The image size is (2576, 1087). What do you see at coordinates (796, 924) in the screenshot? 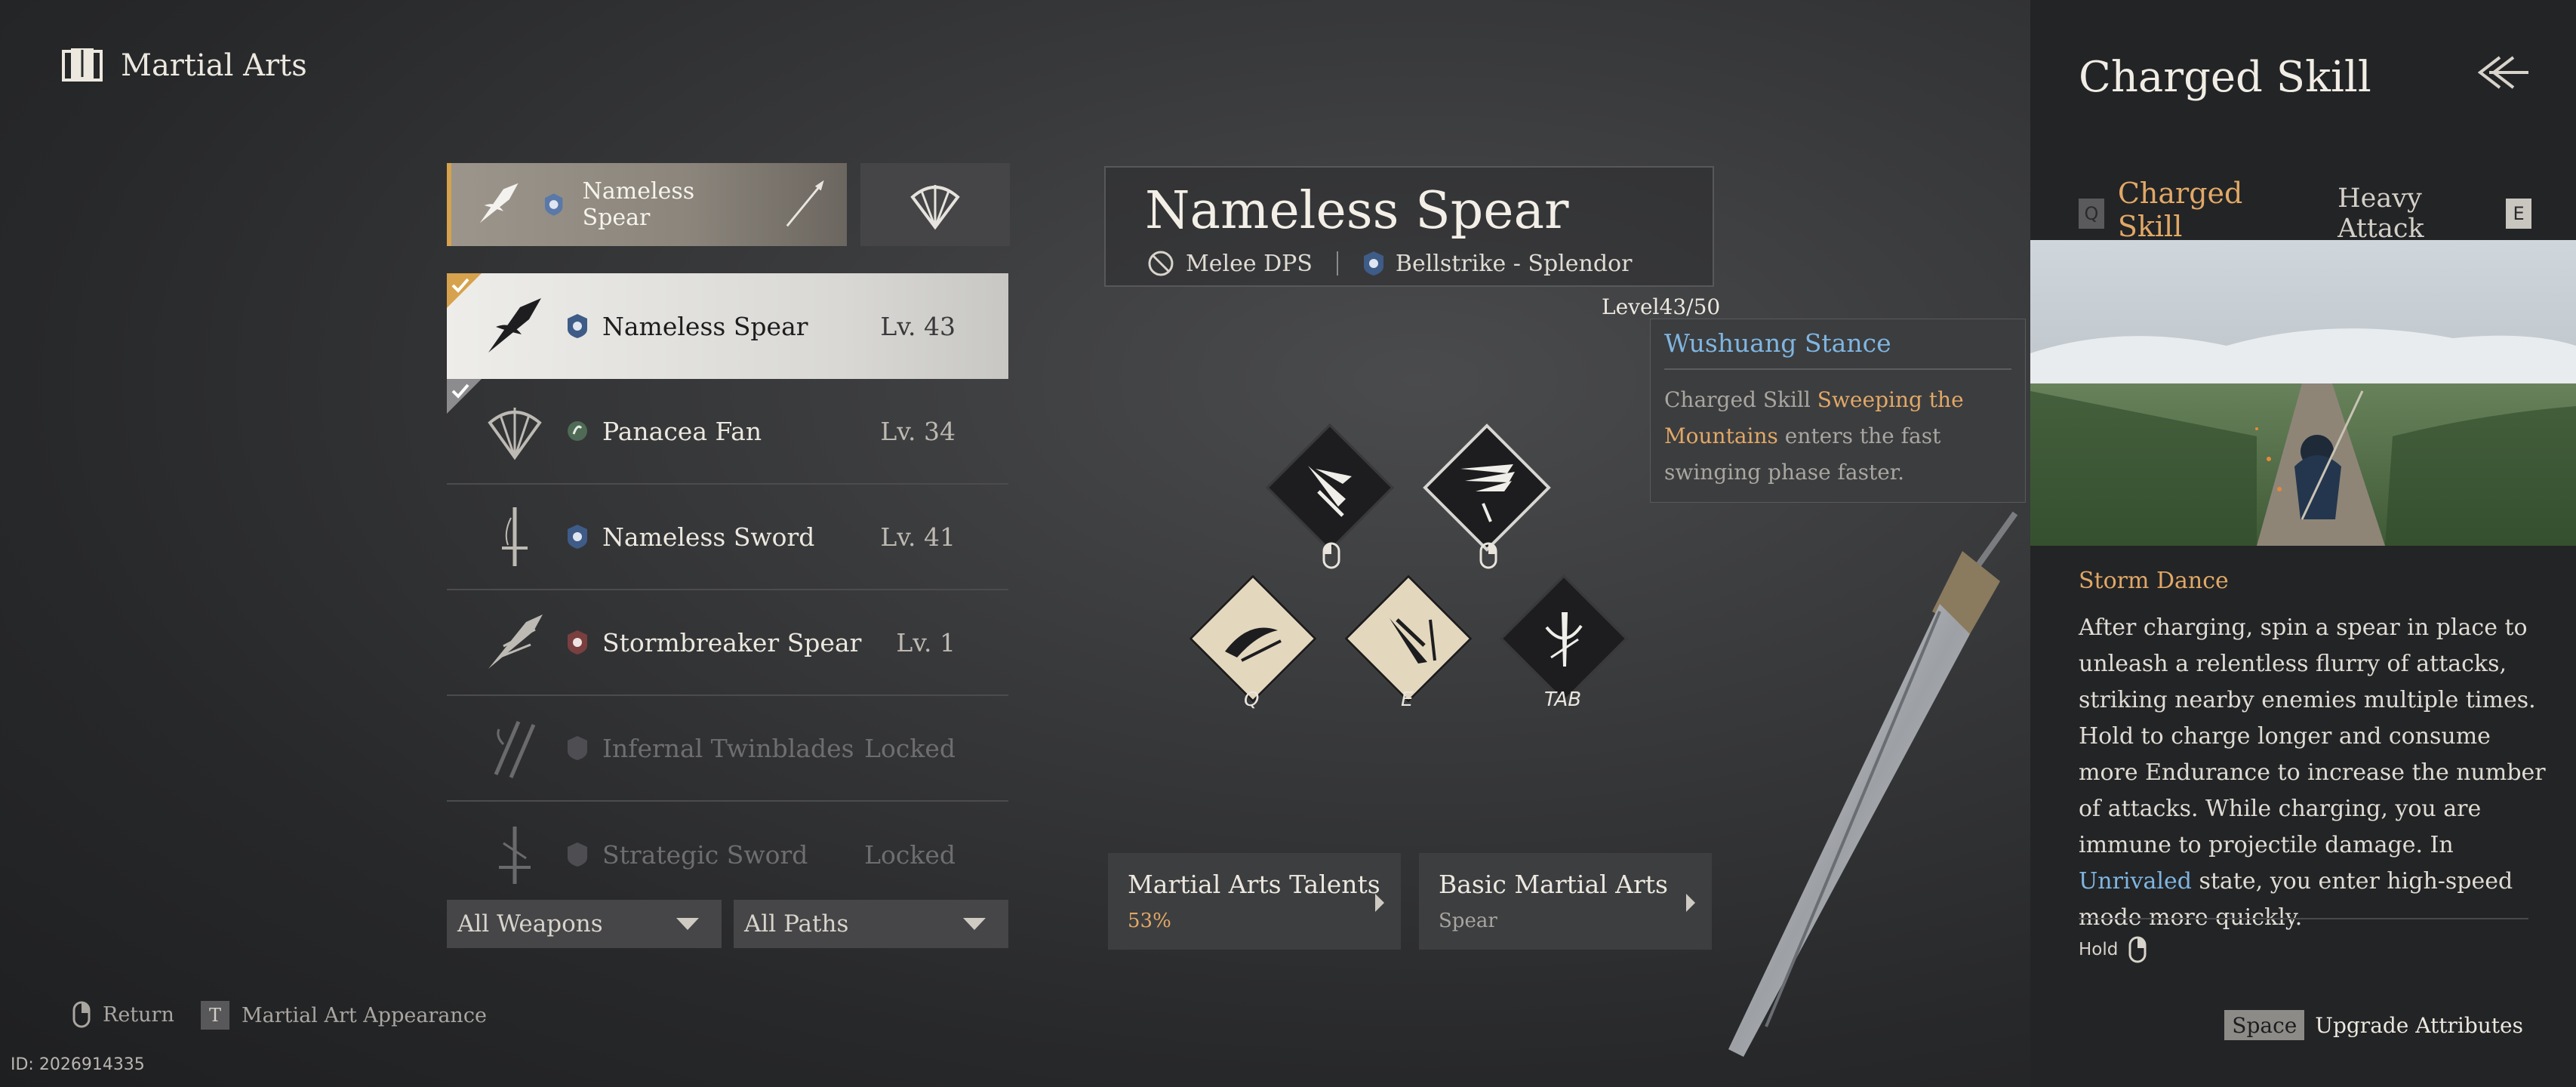
I see `path-filter-value: All Paths` at bounding box center [796, 924].